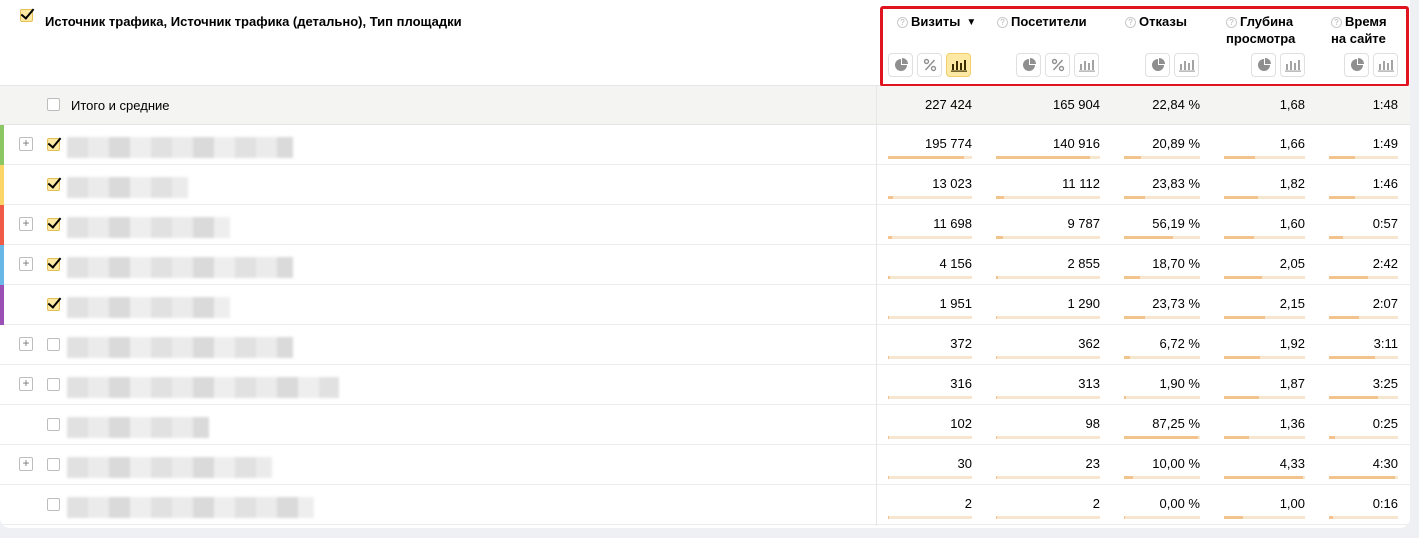 The width and height of the screenshot is (1419, 538). Describe the element at coordinates (705, 425) in the screenshot. I see `table-row: 102 98 87,25 % 1,36 0:25` at that location.